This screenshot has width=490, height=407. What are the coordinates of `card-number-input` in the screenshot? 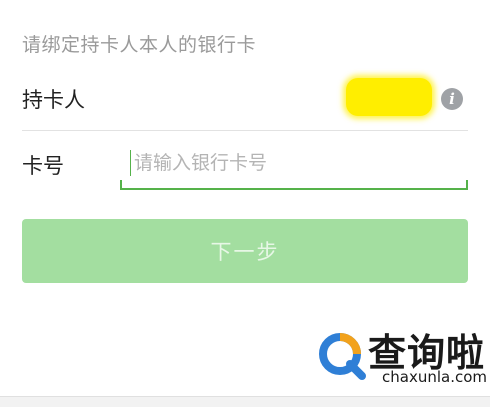 It's located at (294, 163).